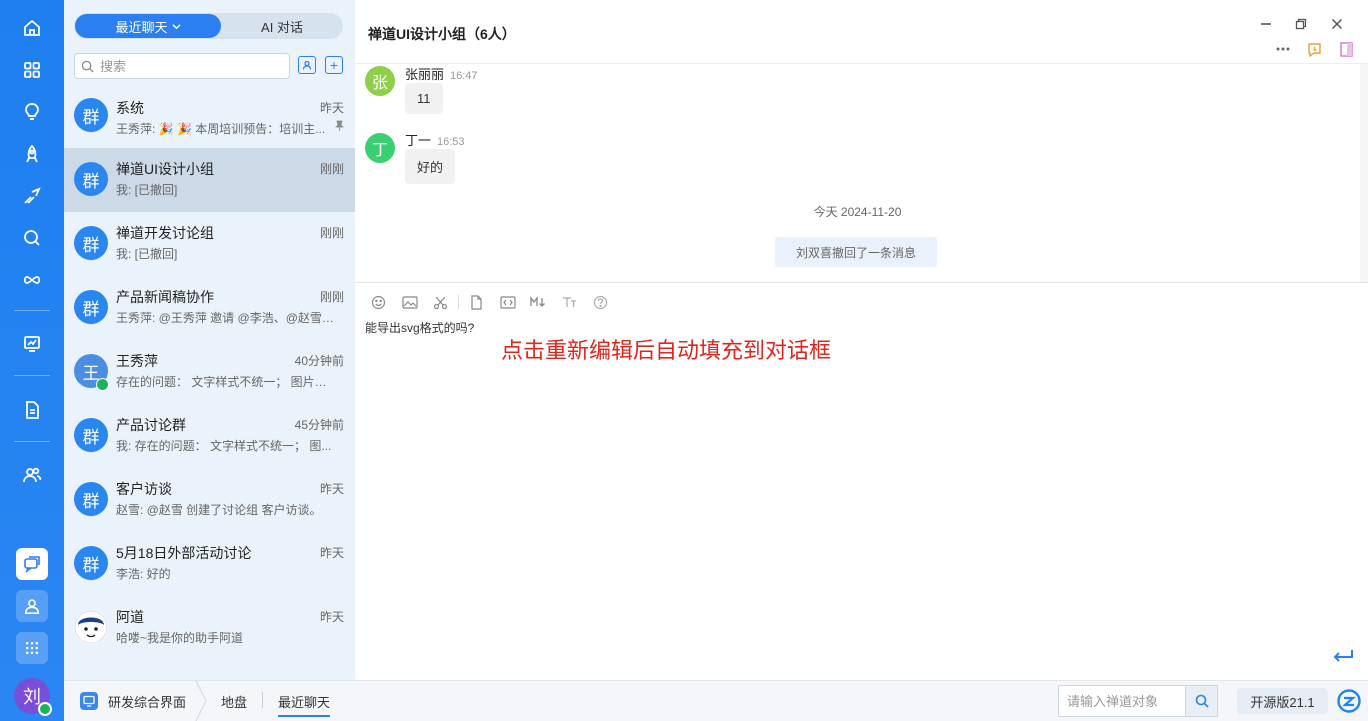 This screenshot has width=1368, height=721. What do you see at coordinates (32, 564) in the screenshot?
I see `chat-icon` at bounding box center [32, 564].